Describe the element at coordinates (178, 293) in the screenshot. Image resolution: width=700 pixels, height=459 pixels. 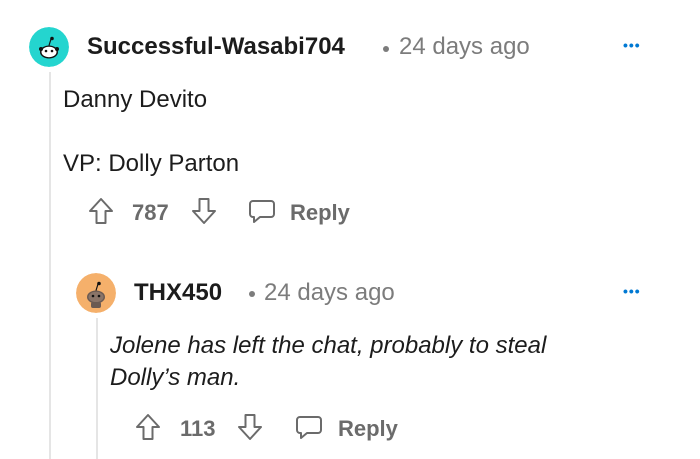
I see `username: THX450` at that location.